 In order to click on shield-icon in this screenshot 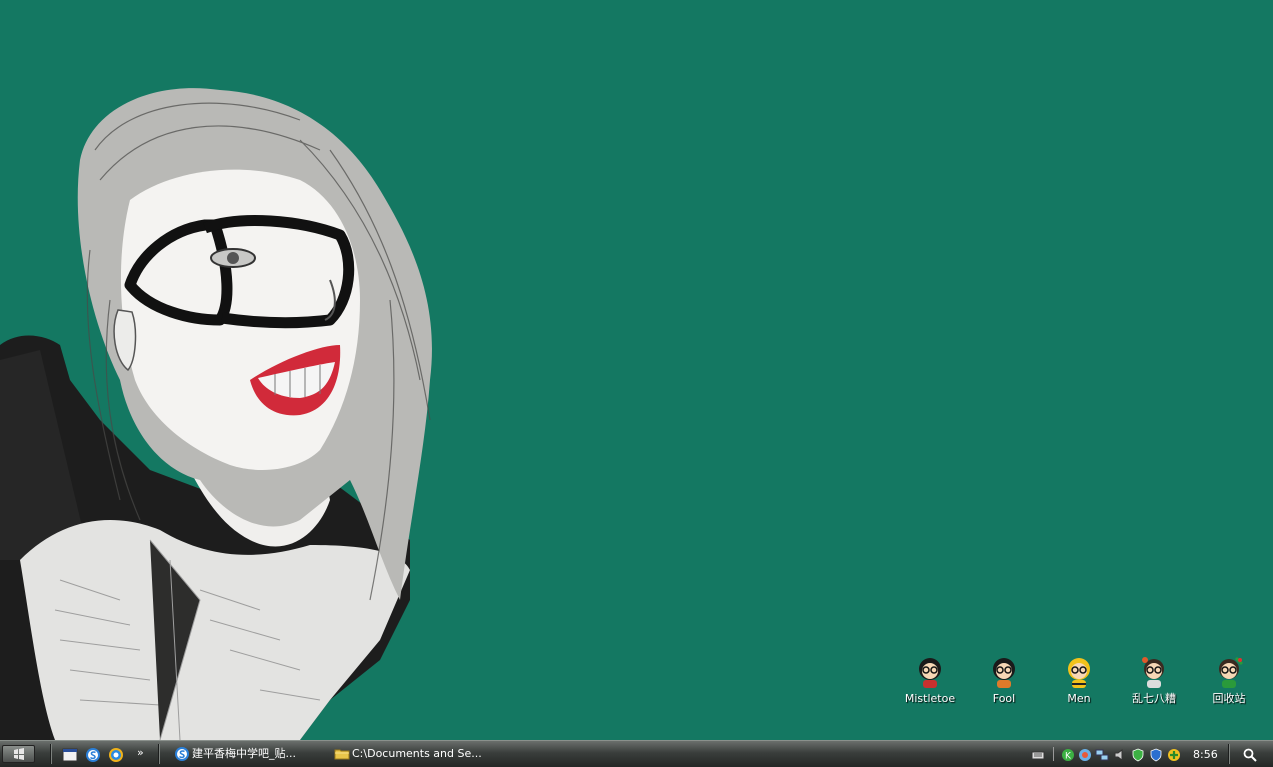, I will do `click(1138, 755)`.